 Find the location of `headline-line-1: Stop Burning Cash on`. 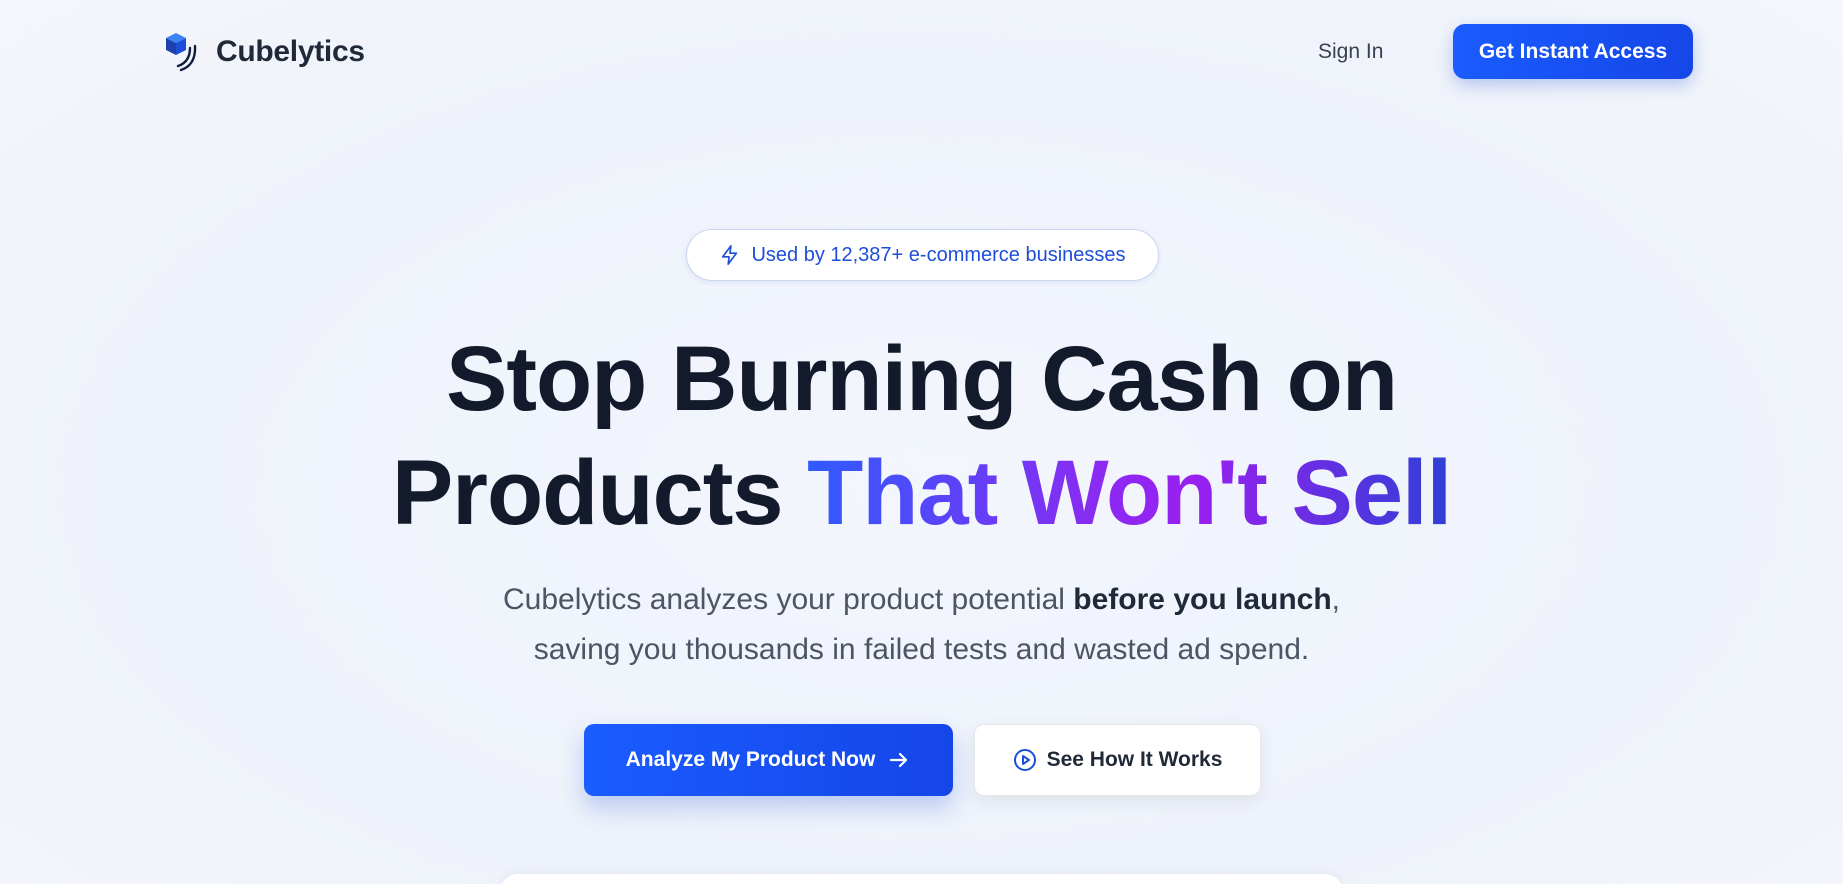

headline-line-1: Stop Burning Cash on is located at coordinates (921, 379).